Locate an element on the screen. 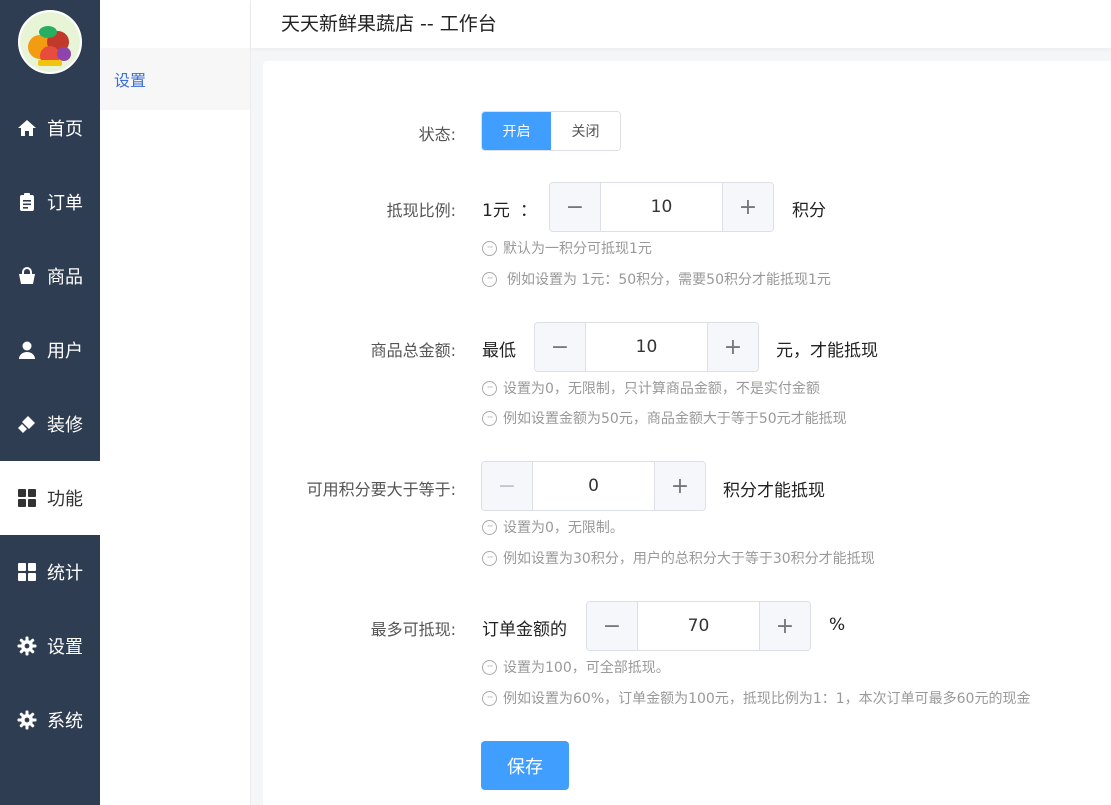 The width and height of the screenshot is (1111, 805). shop-logo is located at coordinates (50, 42).